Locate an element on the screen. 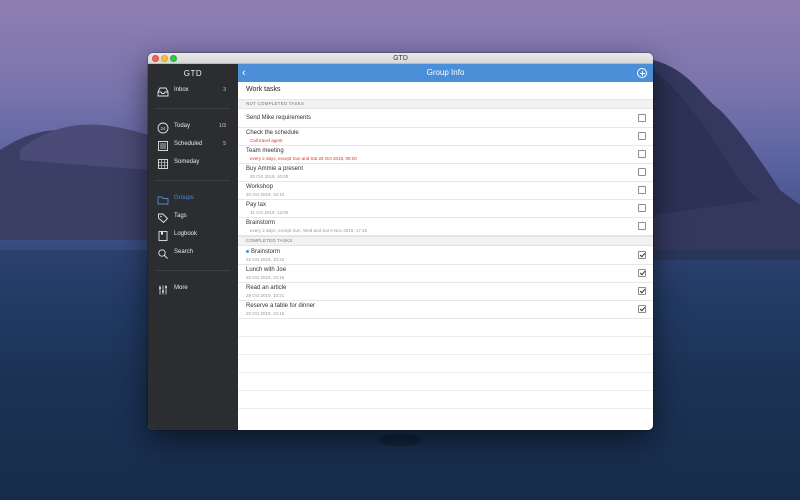 This screenshot has height=500, width=800. sidebar-item-groups: Groups is located at coordinates (193, 200).